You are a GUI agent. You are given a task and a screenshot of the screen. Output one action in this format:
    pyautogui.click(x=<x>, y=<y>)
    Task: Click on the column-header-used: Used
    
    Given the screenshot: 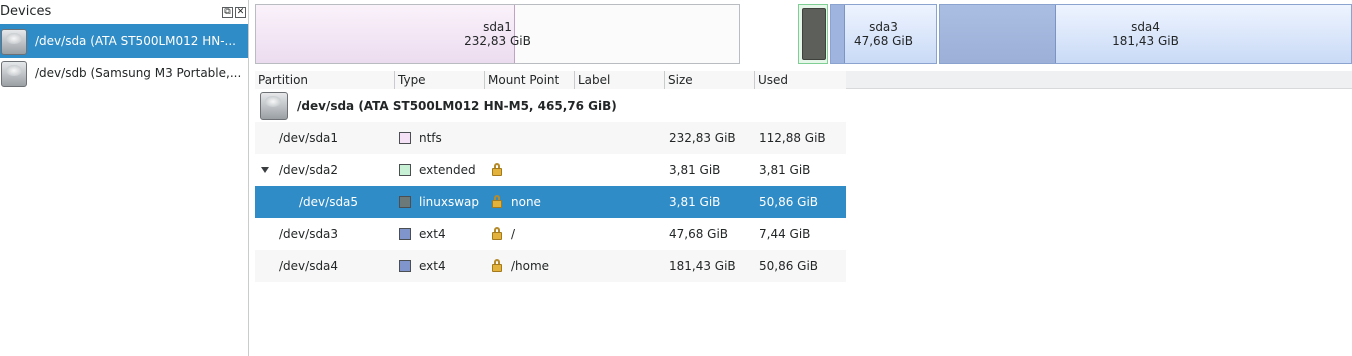 What is the action you would take?
    pyautogui.click(x=800, y=80)
    